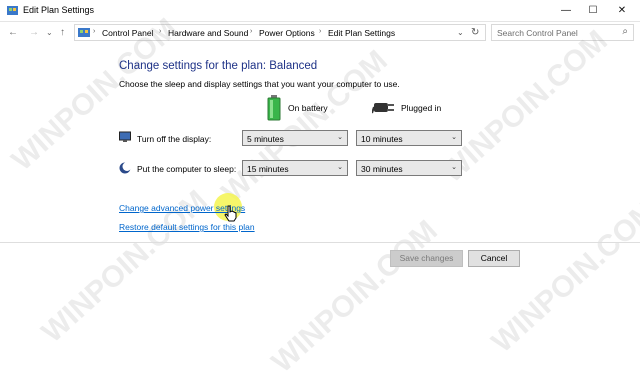 This screenshot has width=640, height=382. Describe the element at coordinates (320, 242) in the screenshot. I see `divider` at that location.